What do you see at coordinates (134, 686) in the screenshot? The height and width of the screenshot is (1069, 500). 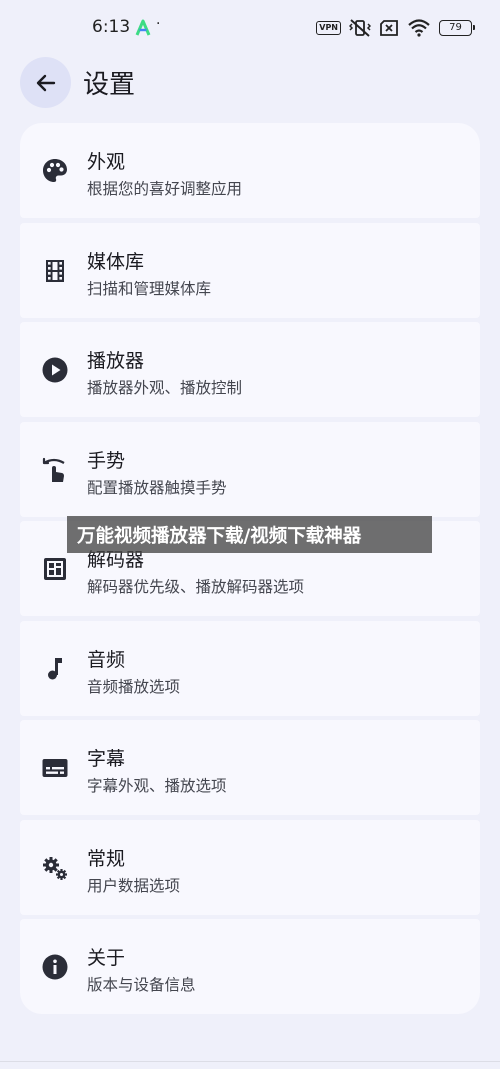 I see `settings-item-subtitle: 音频播放选项` at bounding box center [134, 686].